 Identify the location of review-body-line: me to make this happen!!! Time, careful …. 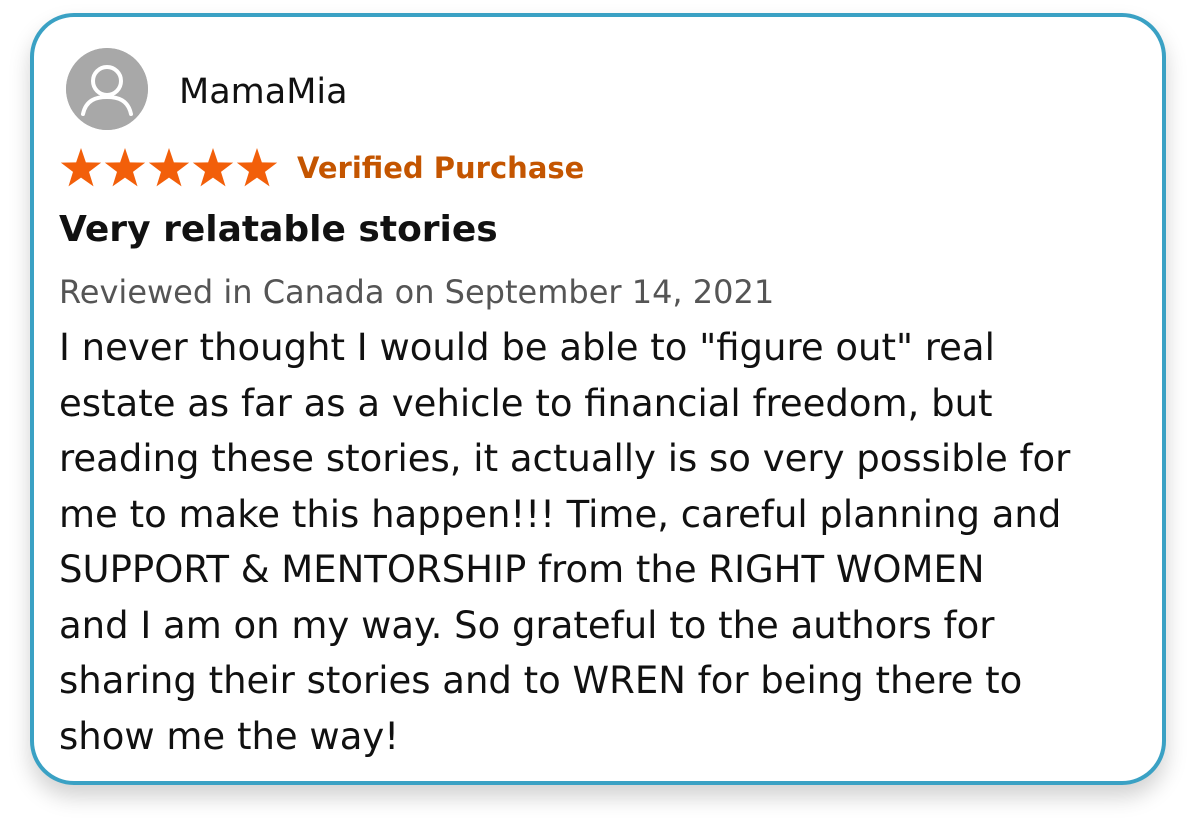
(560, 514).